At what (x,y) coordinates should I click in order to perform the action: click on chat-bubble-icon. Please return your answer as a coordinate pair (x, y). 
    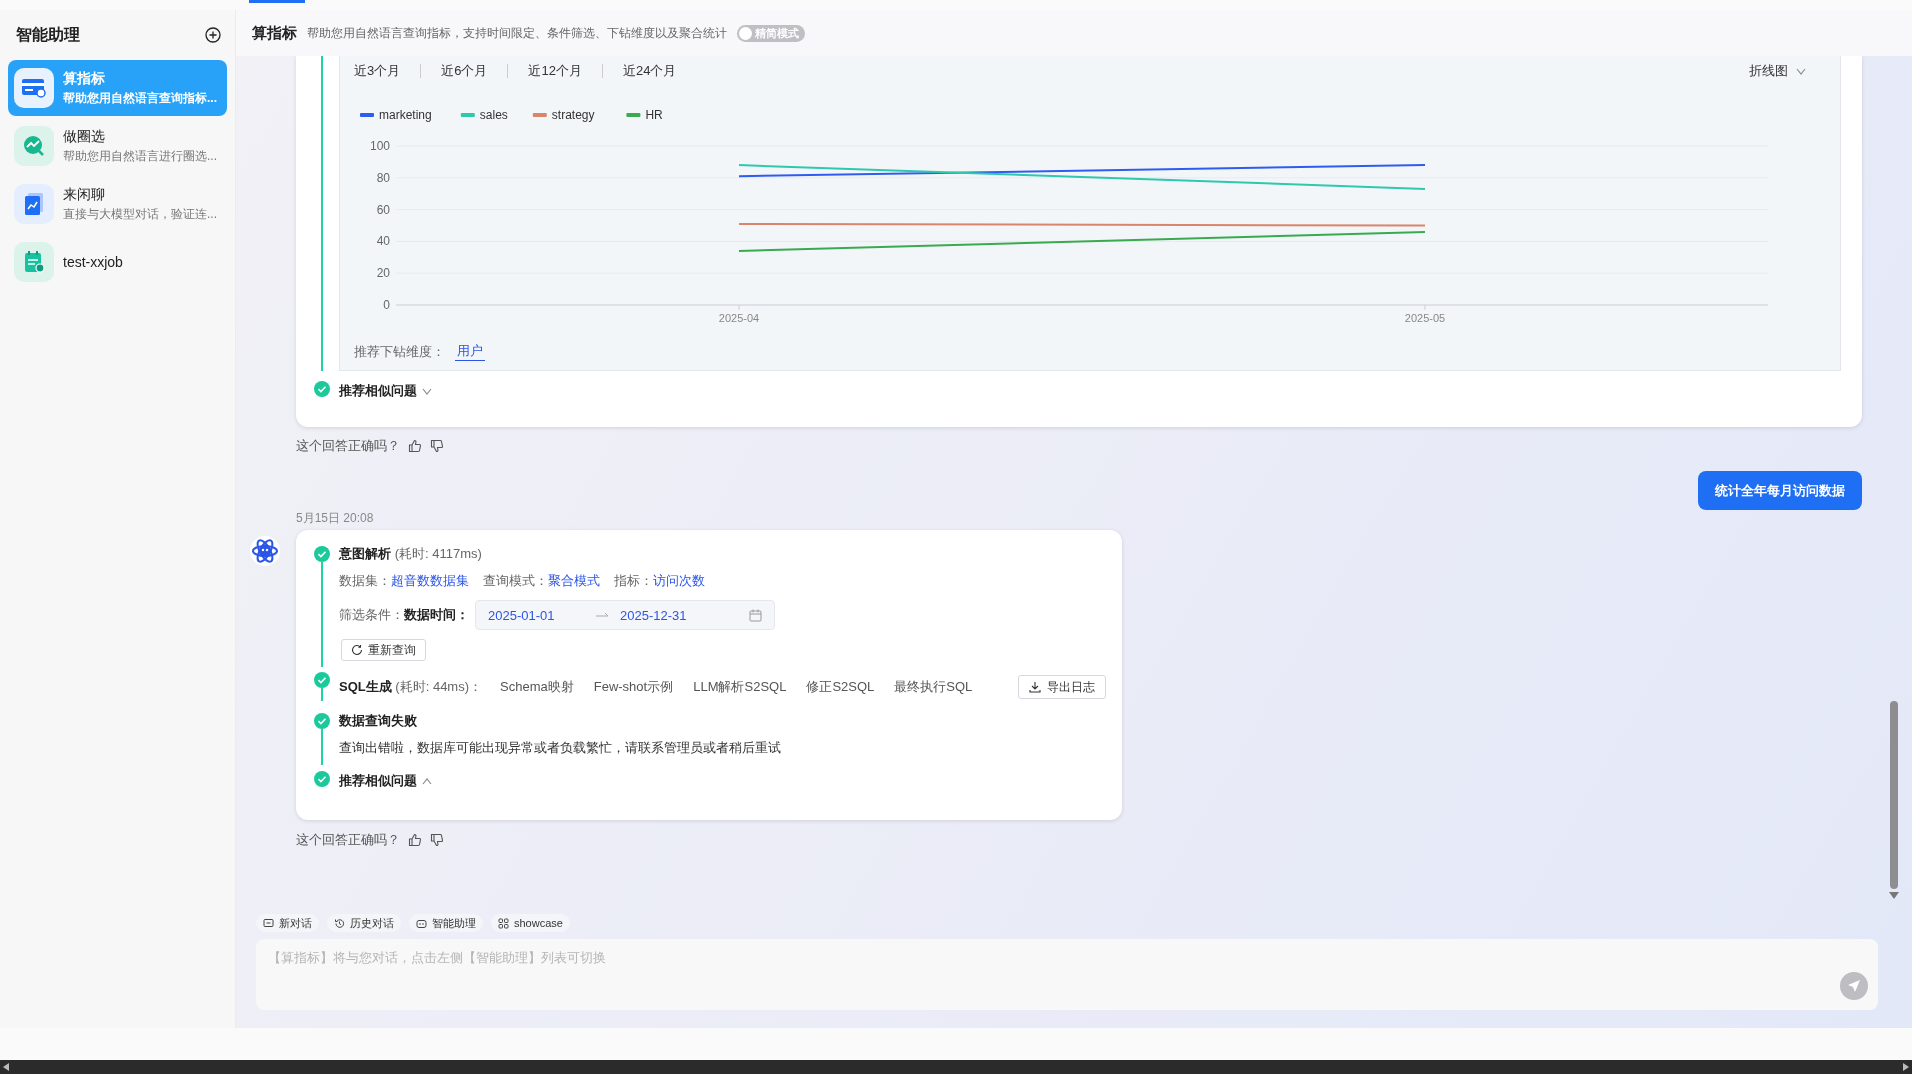
    Looking at the image, I should click on (268, 923).